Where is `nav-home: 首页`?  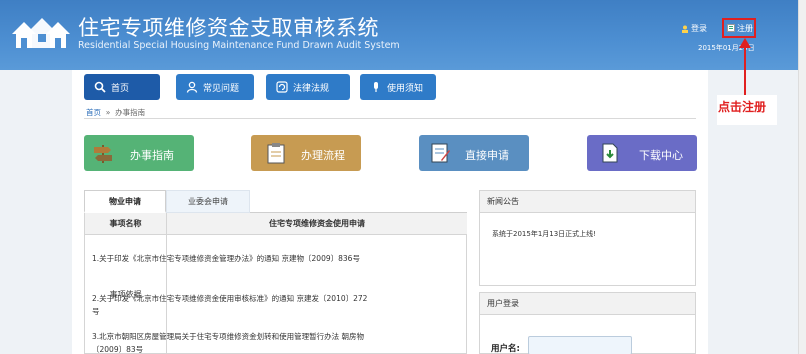 nav-home: 首页 is located at coordinates (122, 87).